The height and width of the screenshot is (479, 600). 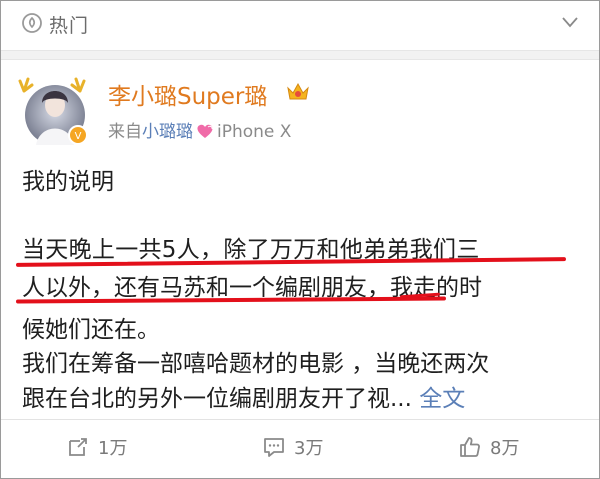 What do you see at coordinates (69, 24) in the screenshot?
I see `section-title: 热门` at bounding box center [69, 24].